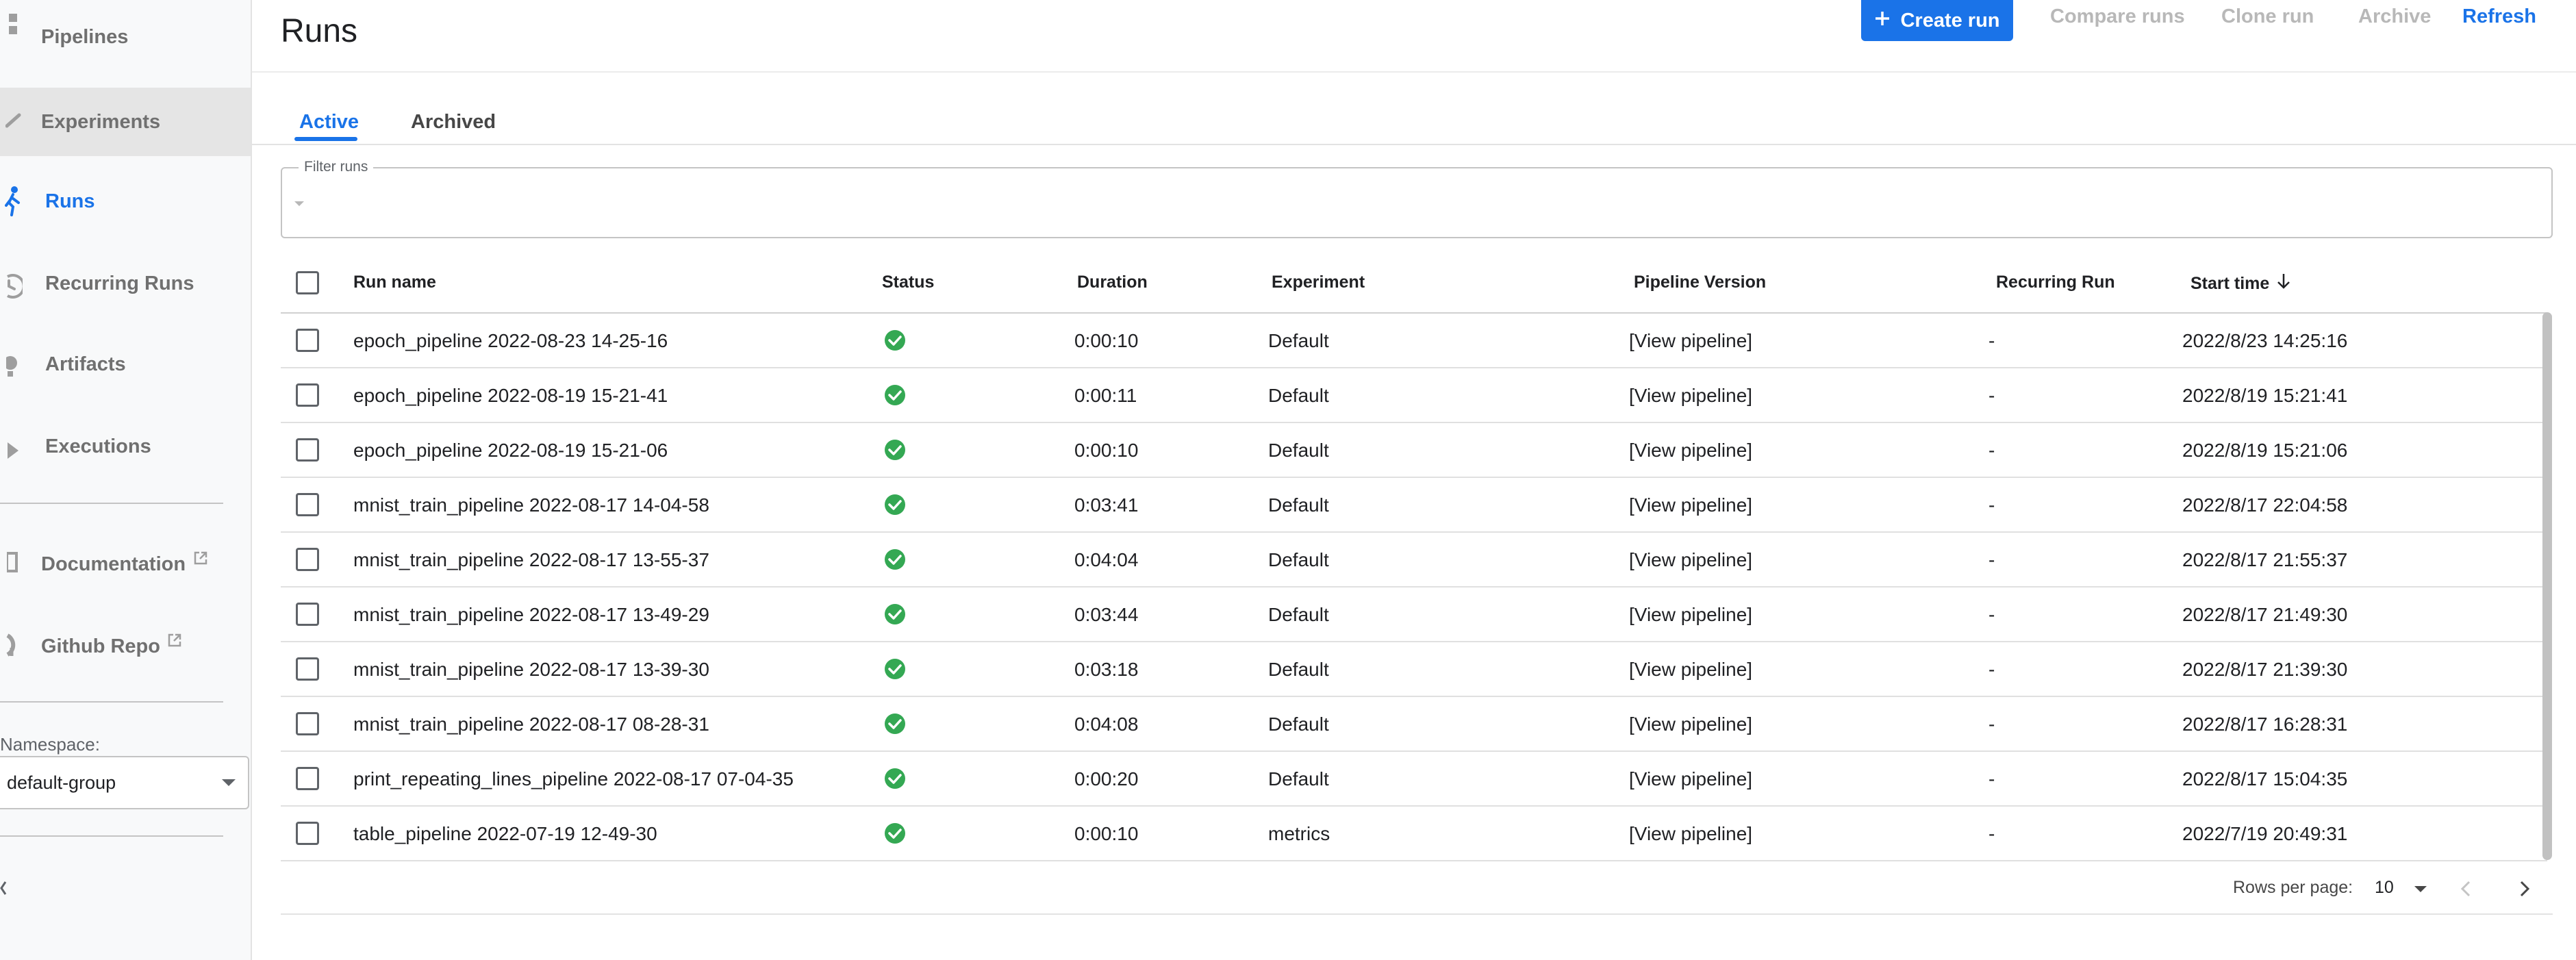 The width and height of the screenshot is (2576, 960). Describe the element at coordinates (2117, 16) in the screenshot. I see `compare-runs-button: Compare runs` at that location.